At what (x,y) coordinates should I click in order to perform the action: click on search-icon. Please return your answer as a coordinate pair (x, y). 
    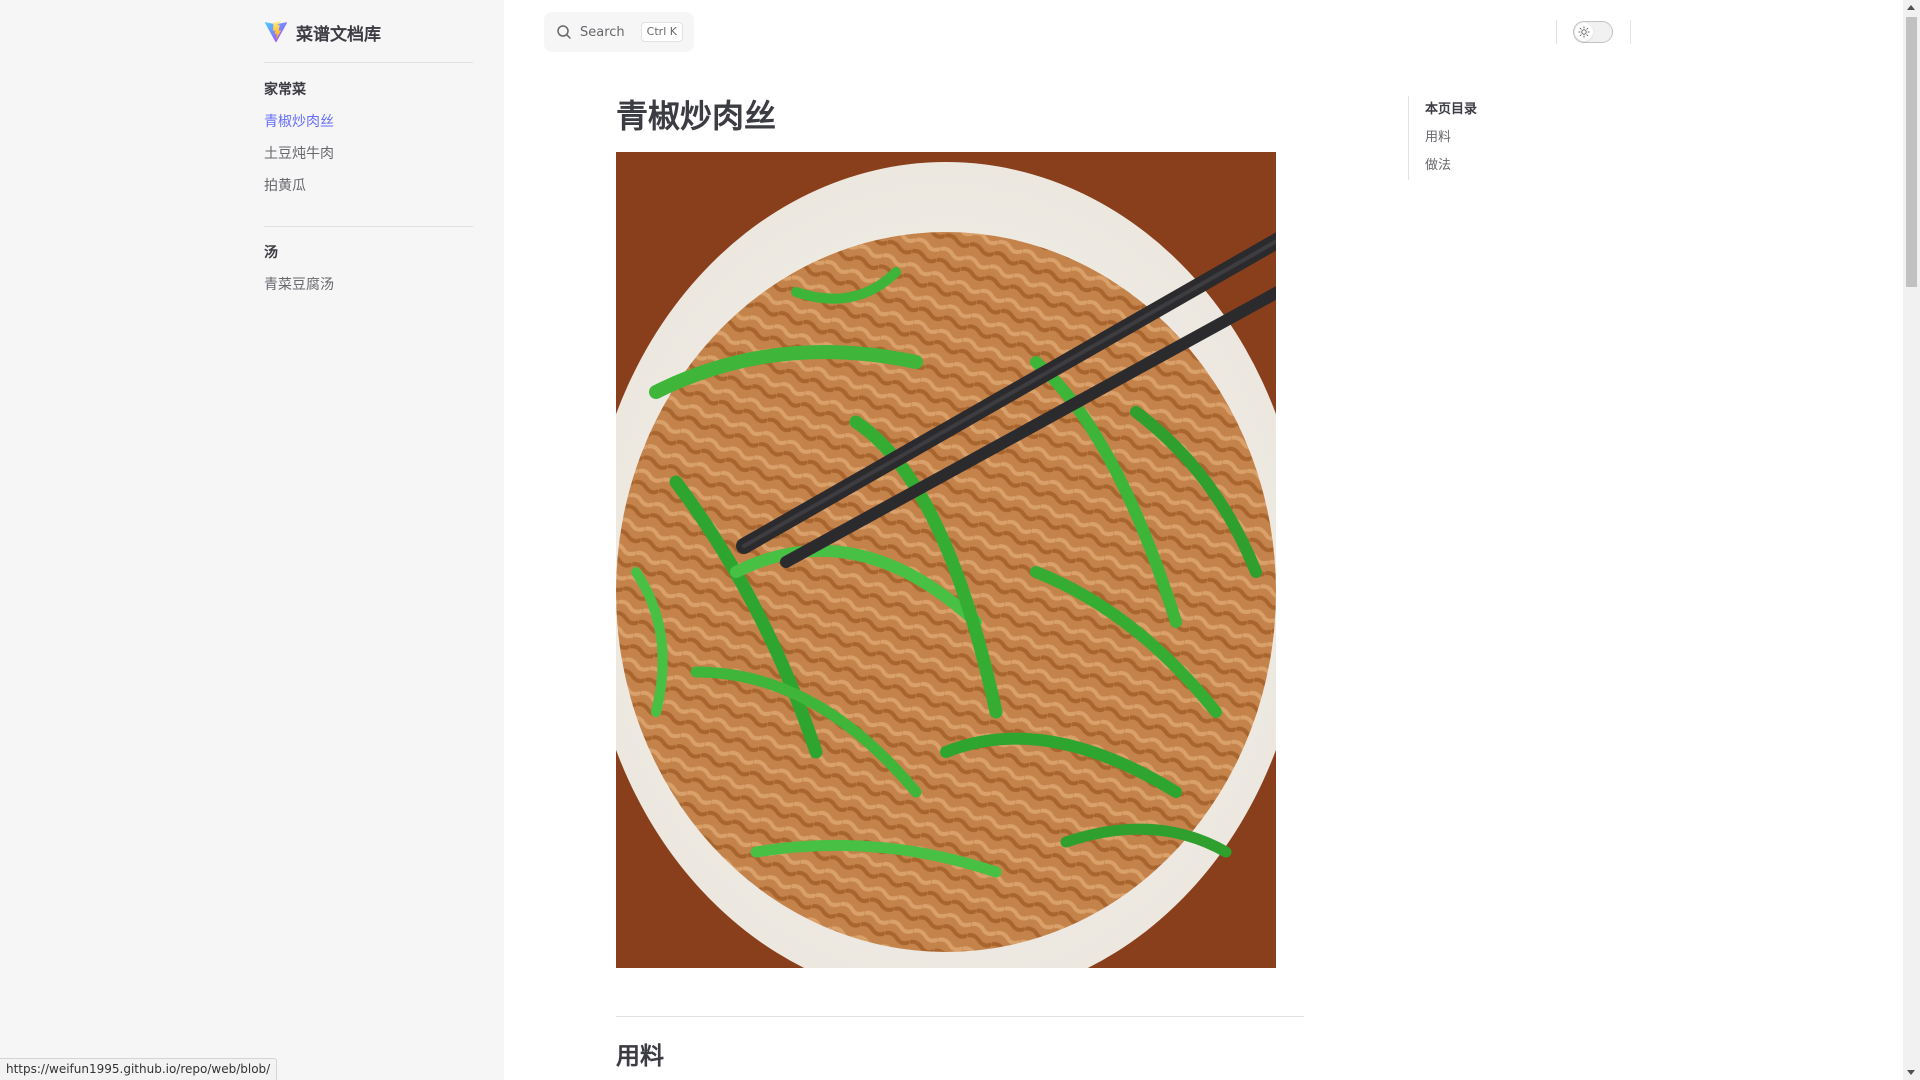
    Looking at the image, I should click on (564, 32).